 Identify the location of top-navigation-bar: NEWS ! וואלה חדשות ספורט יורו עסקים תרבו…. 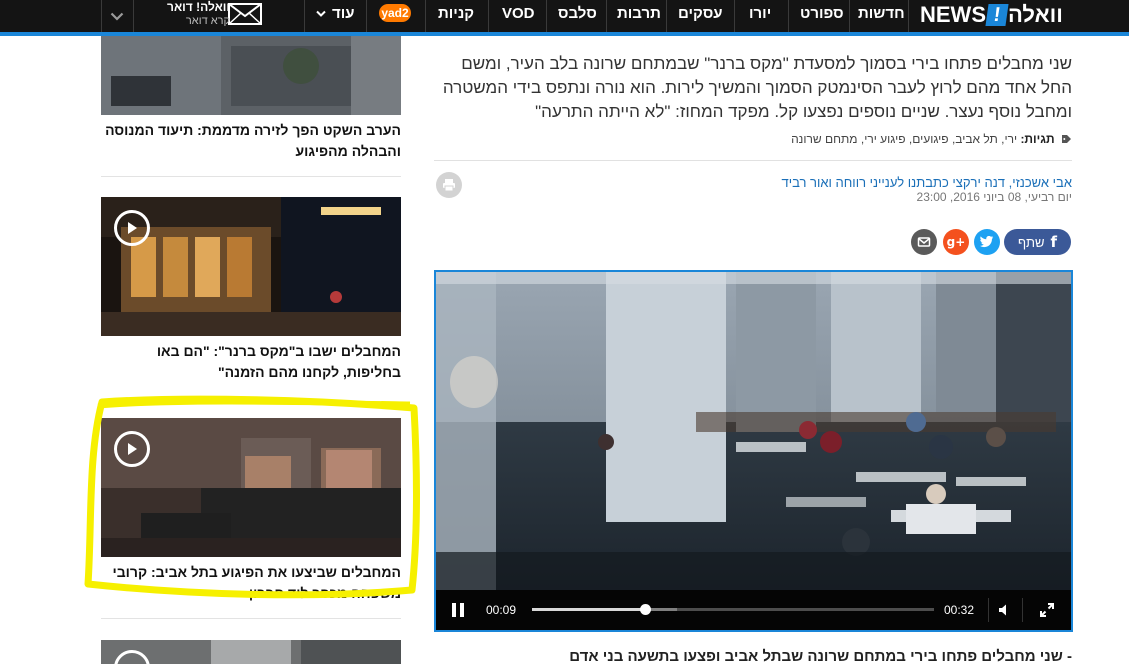
(564, 18).